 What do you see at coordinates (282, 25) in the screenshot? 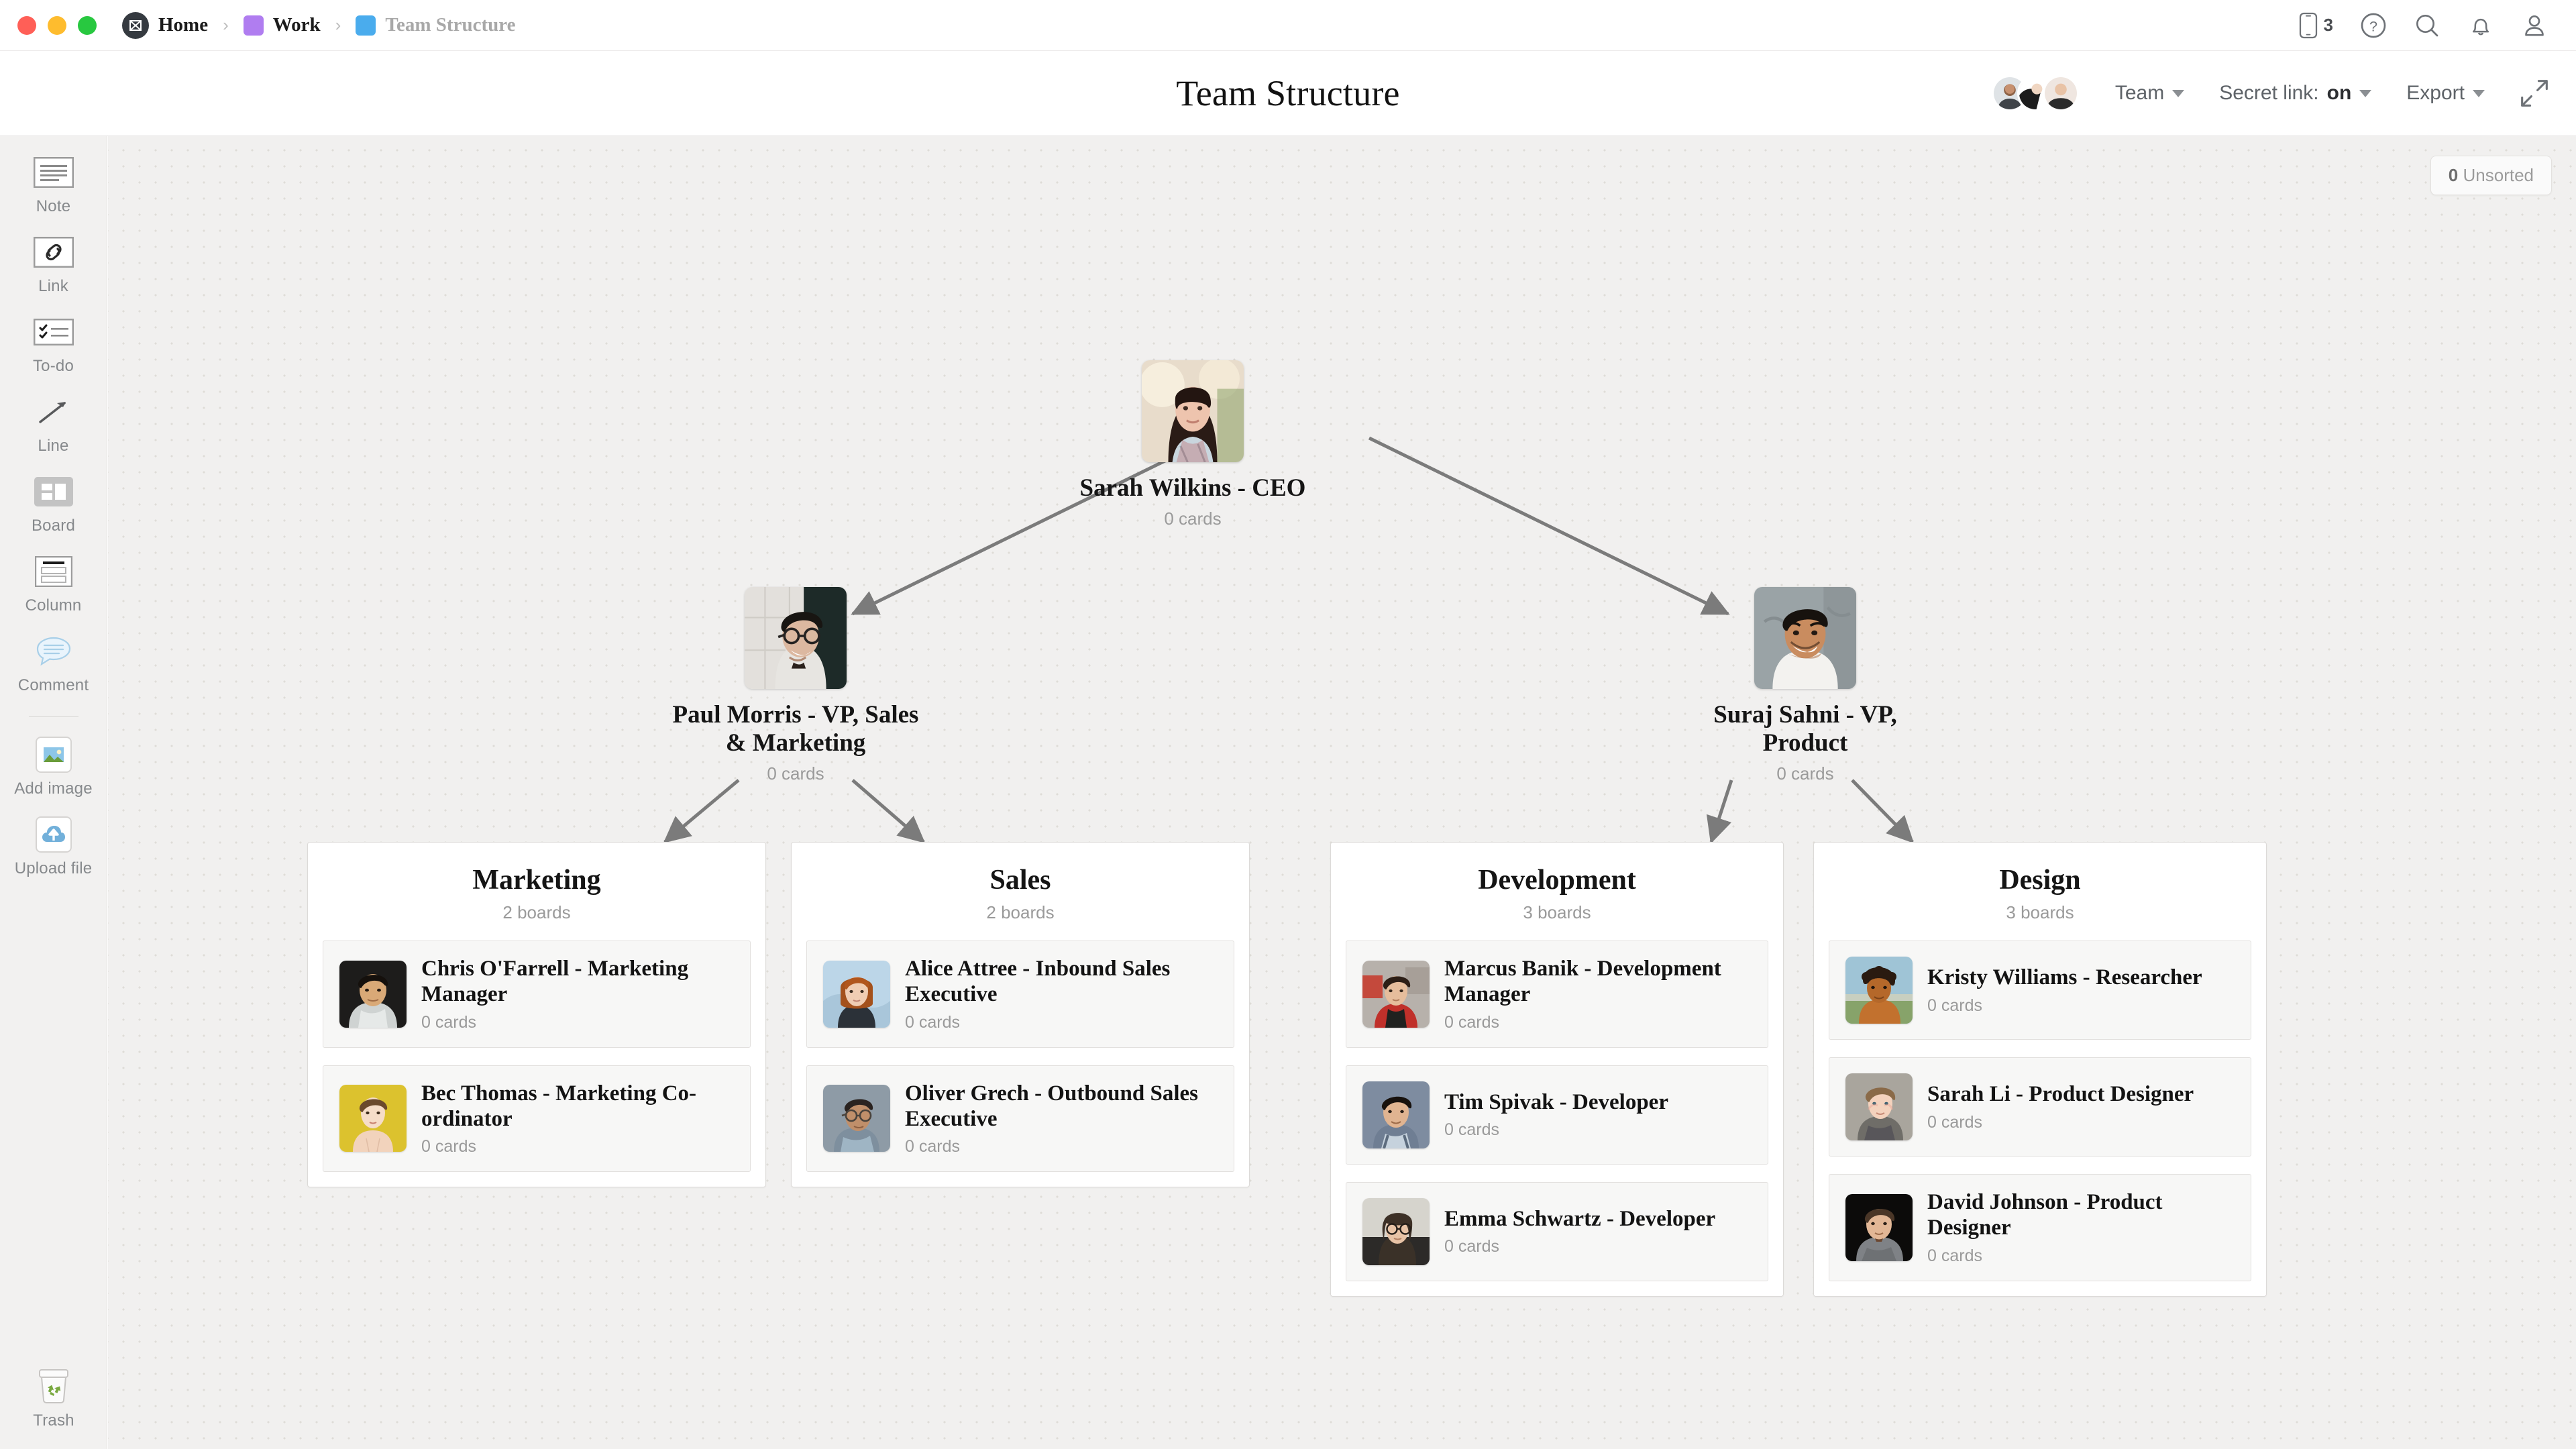
I see `breadcrumb-item-work: Work` at bounding box center [282, 25].